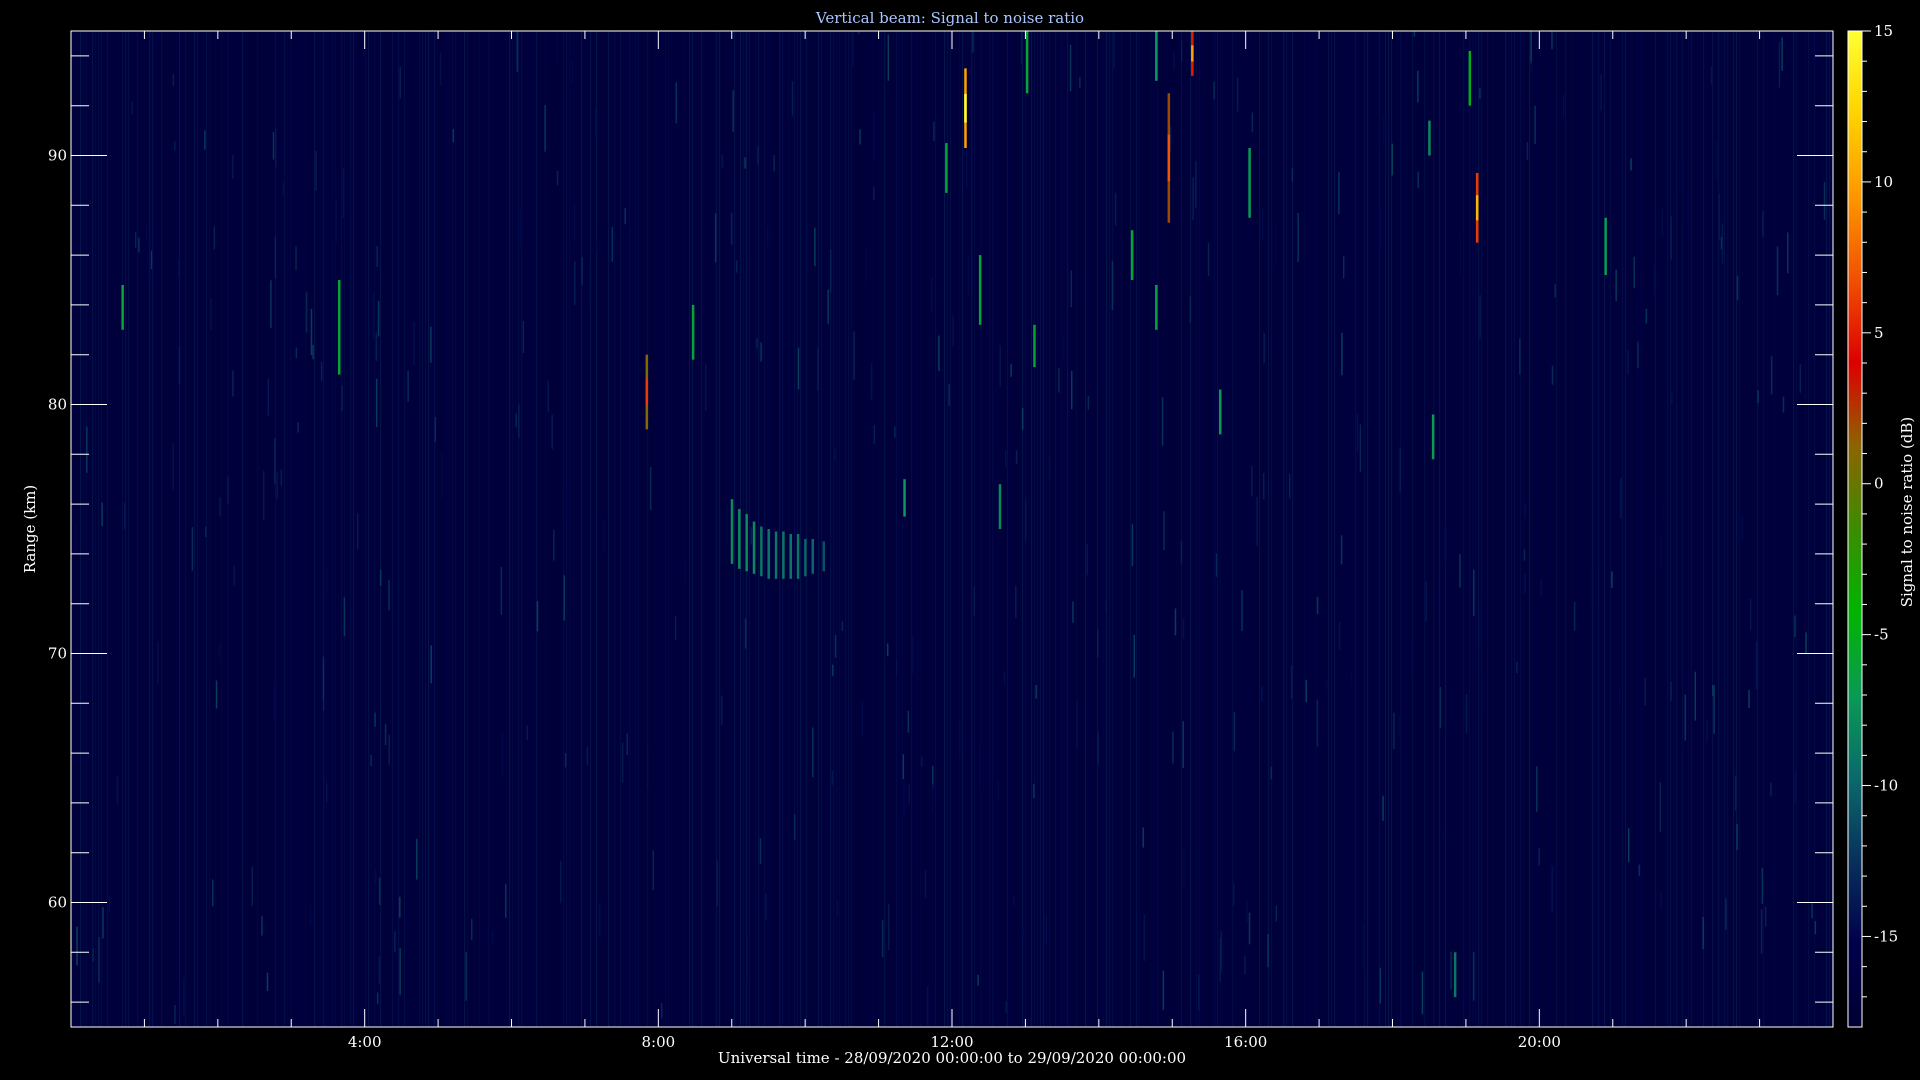  What do you see at coordinates (1907, 512) in the screenshot?
I see `colorbar-label: Signal to noise ratio (dB)` at bounding box center [1907, 512].